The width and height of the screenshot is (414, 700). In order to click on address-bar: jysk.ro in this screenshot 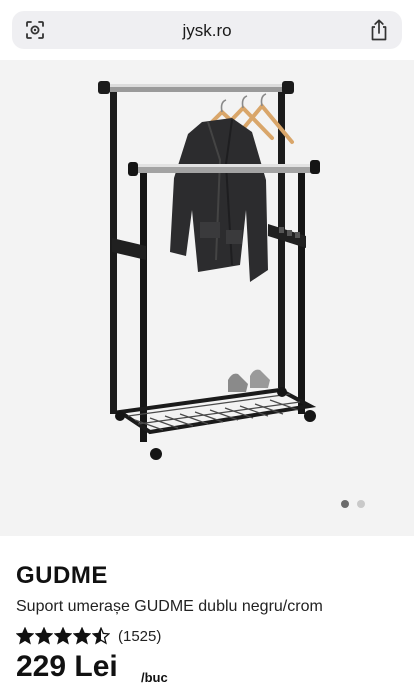, I will do `click(207, 30)`.